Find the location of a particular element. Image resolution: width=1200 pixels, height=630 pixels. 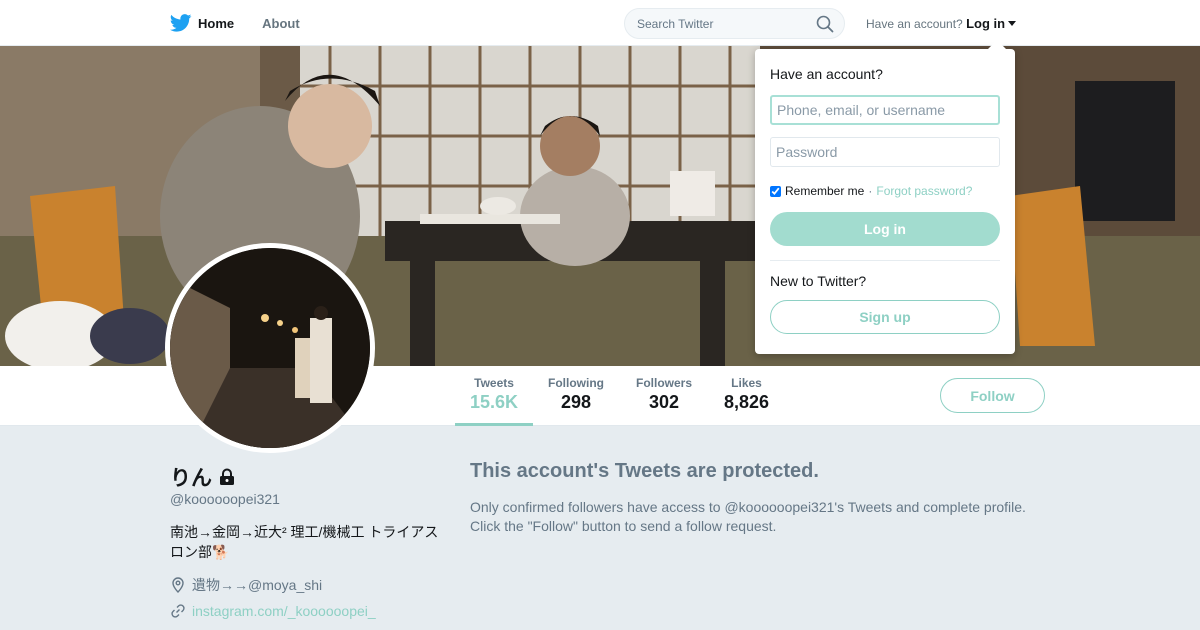

twitter-bird-icon is located at coordinates (181, 23).